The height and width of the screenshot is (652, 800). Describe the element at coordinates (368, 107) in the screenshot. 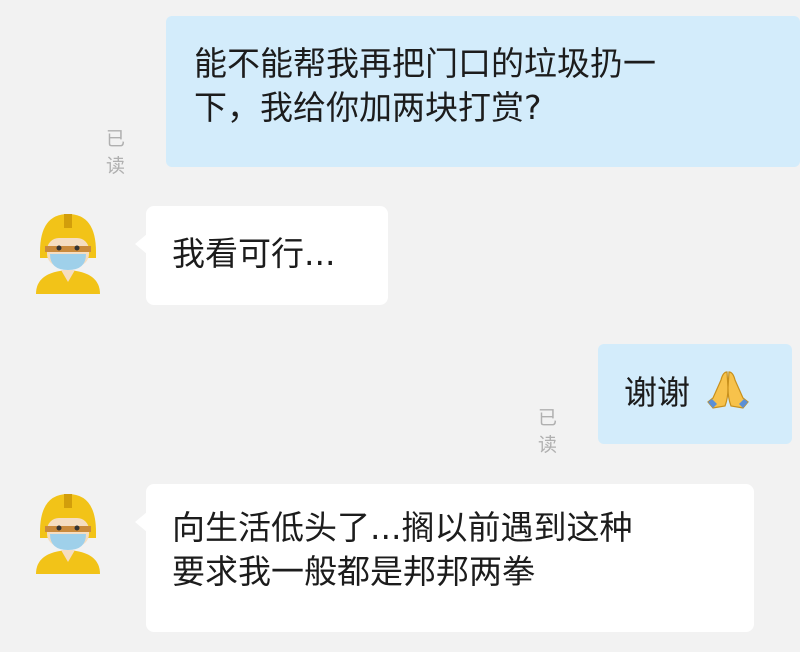

I see `message-text-line: 下，我给你加两块打赏?` at that location.